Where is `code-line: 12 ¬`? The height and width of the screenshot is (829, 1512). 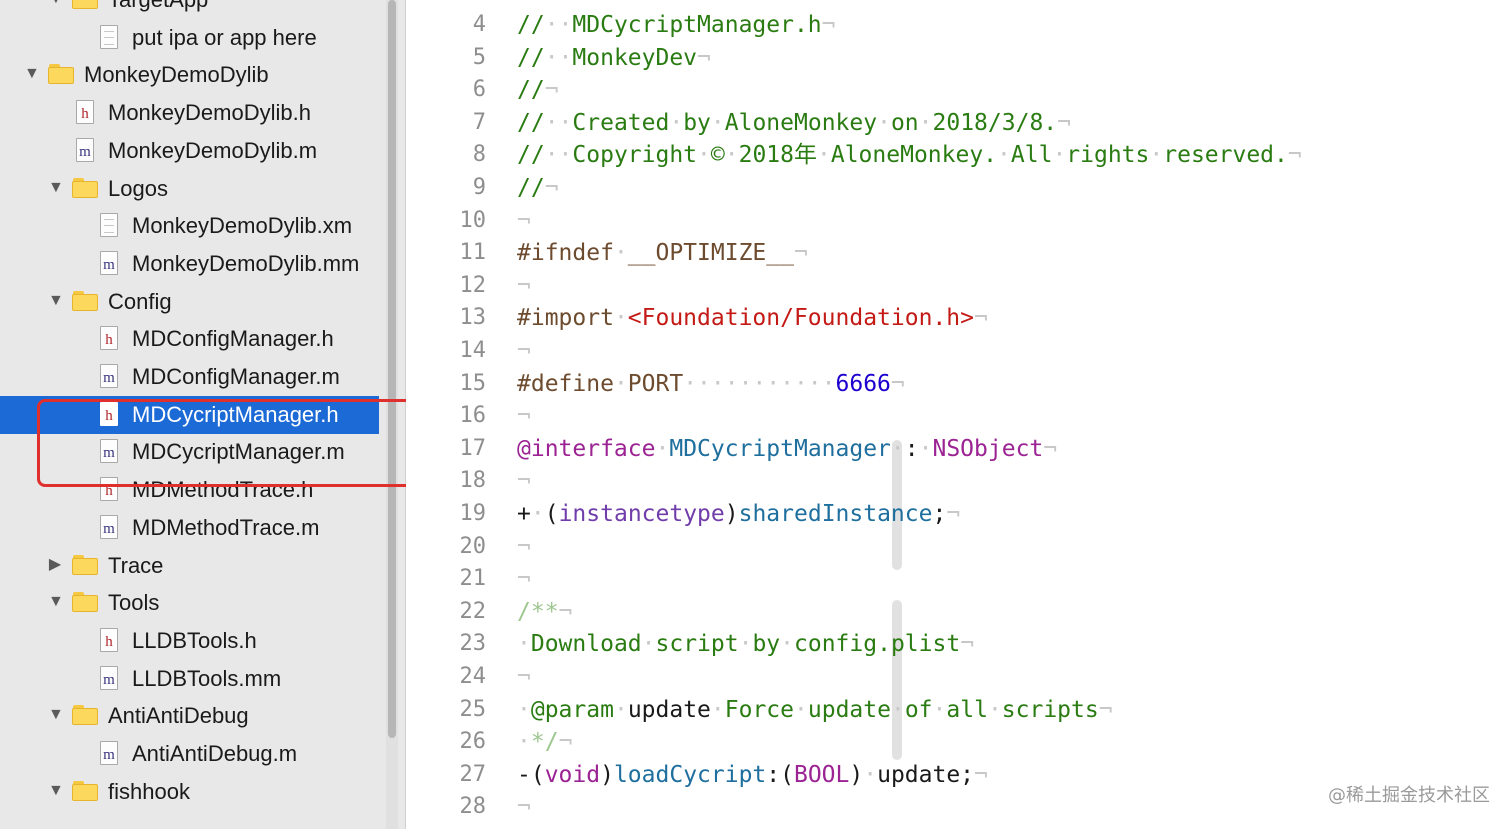
code-line: 12 ¬ is located at coordinates (959, 286).